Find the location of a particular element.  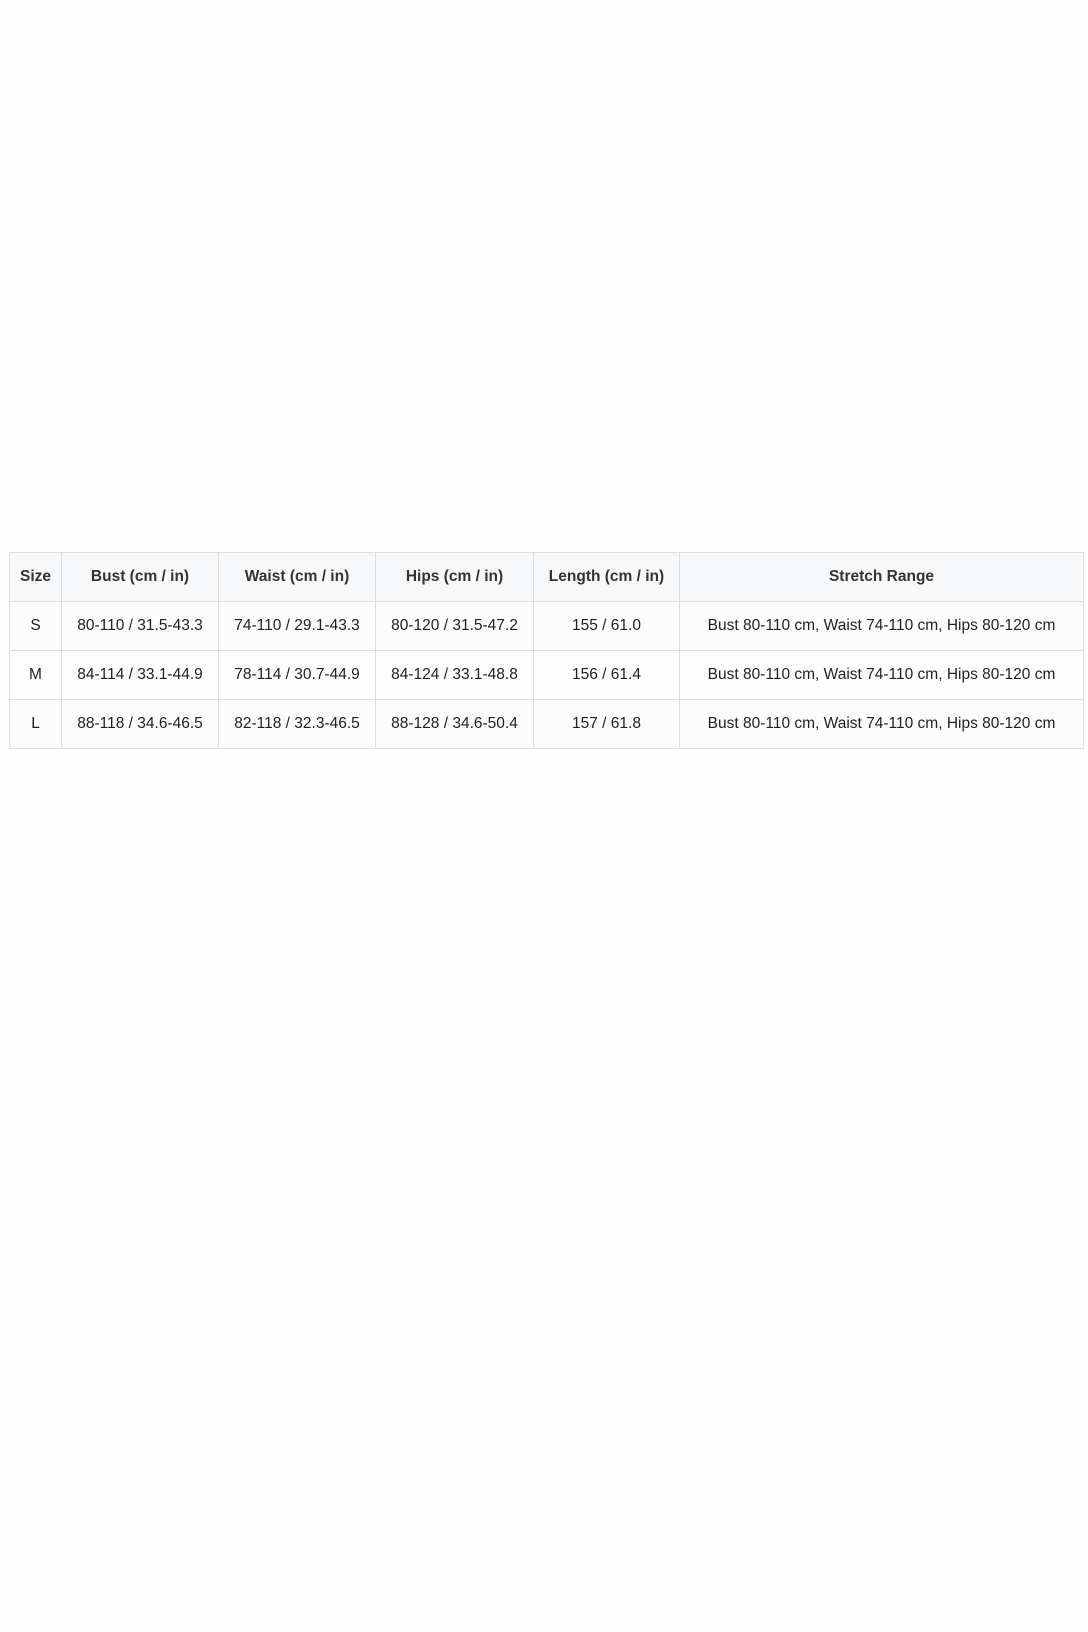

header-hips: Hips (cm / in) is located at coordinates (454, 577).